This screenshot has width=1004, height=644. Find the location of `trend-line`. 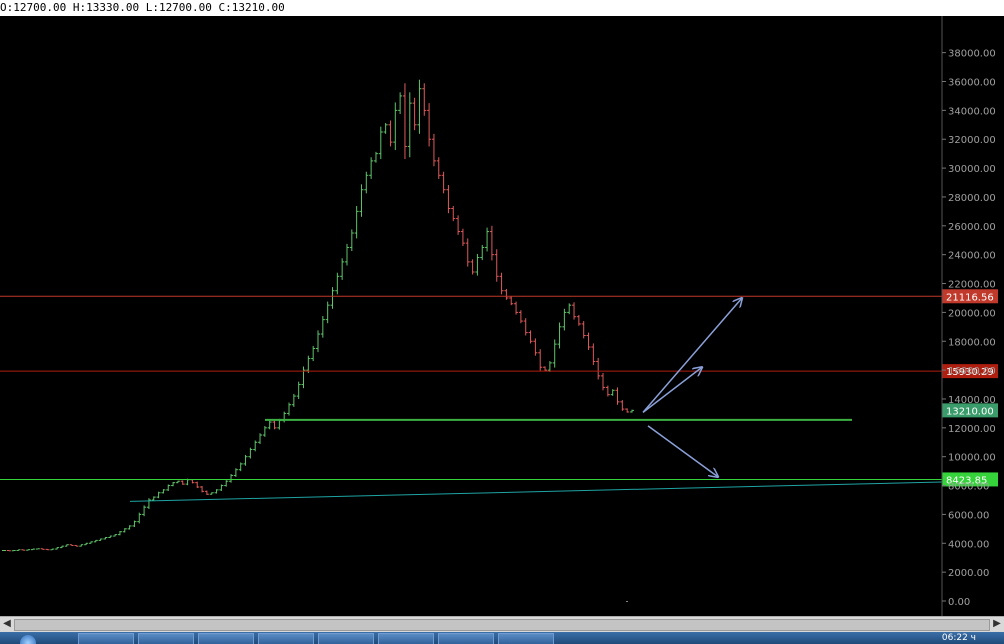

trend-line is located at coordinates (536, 491).